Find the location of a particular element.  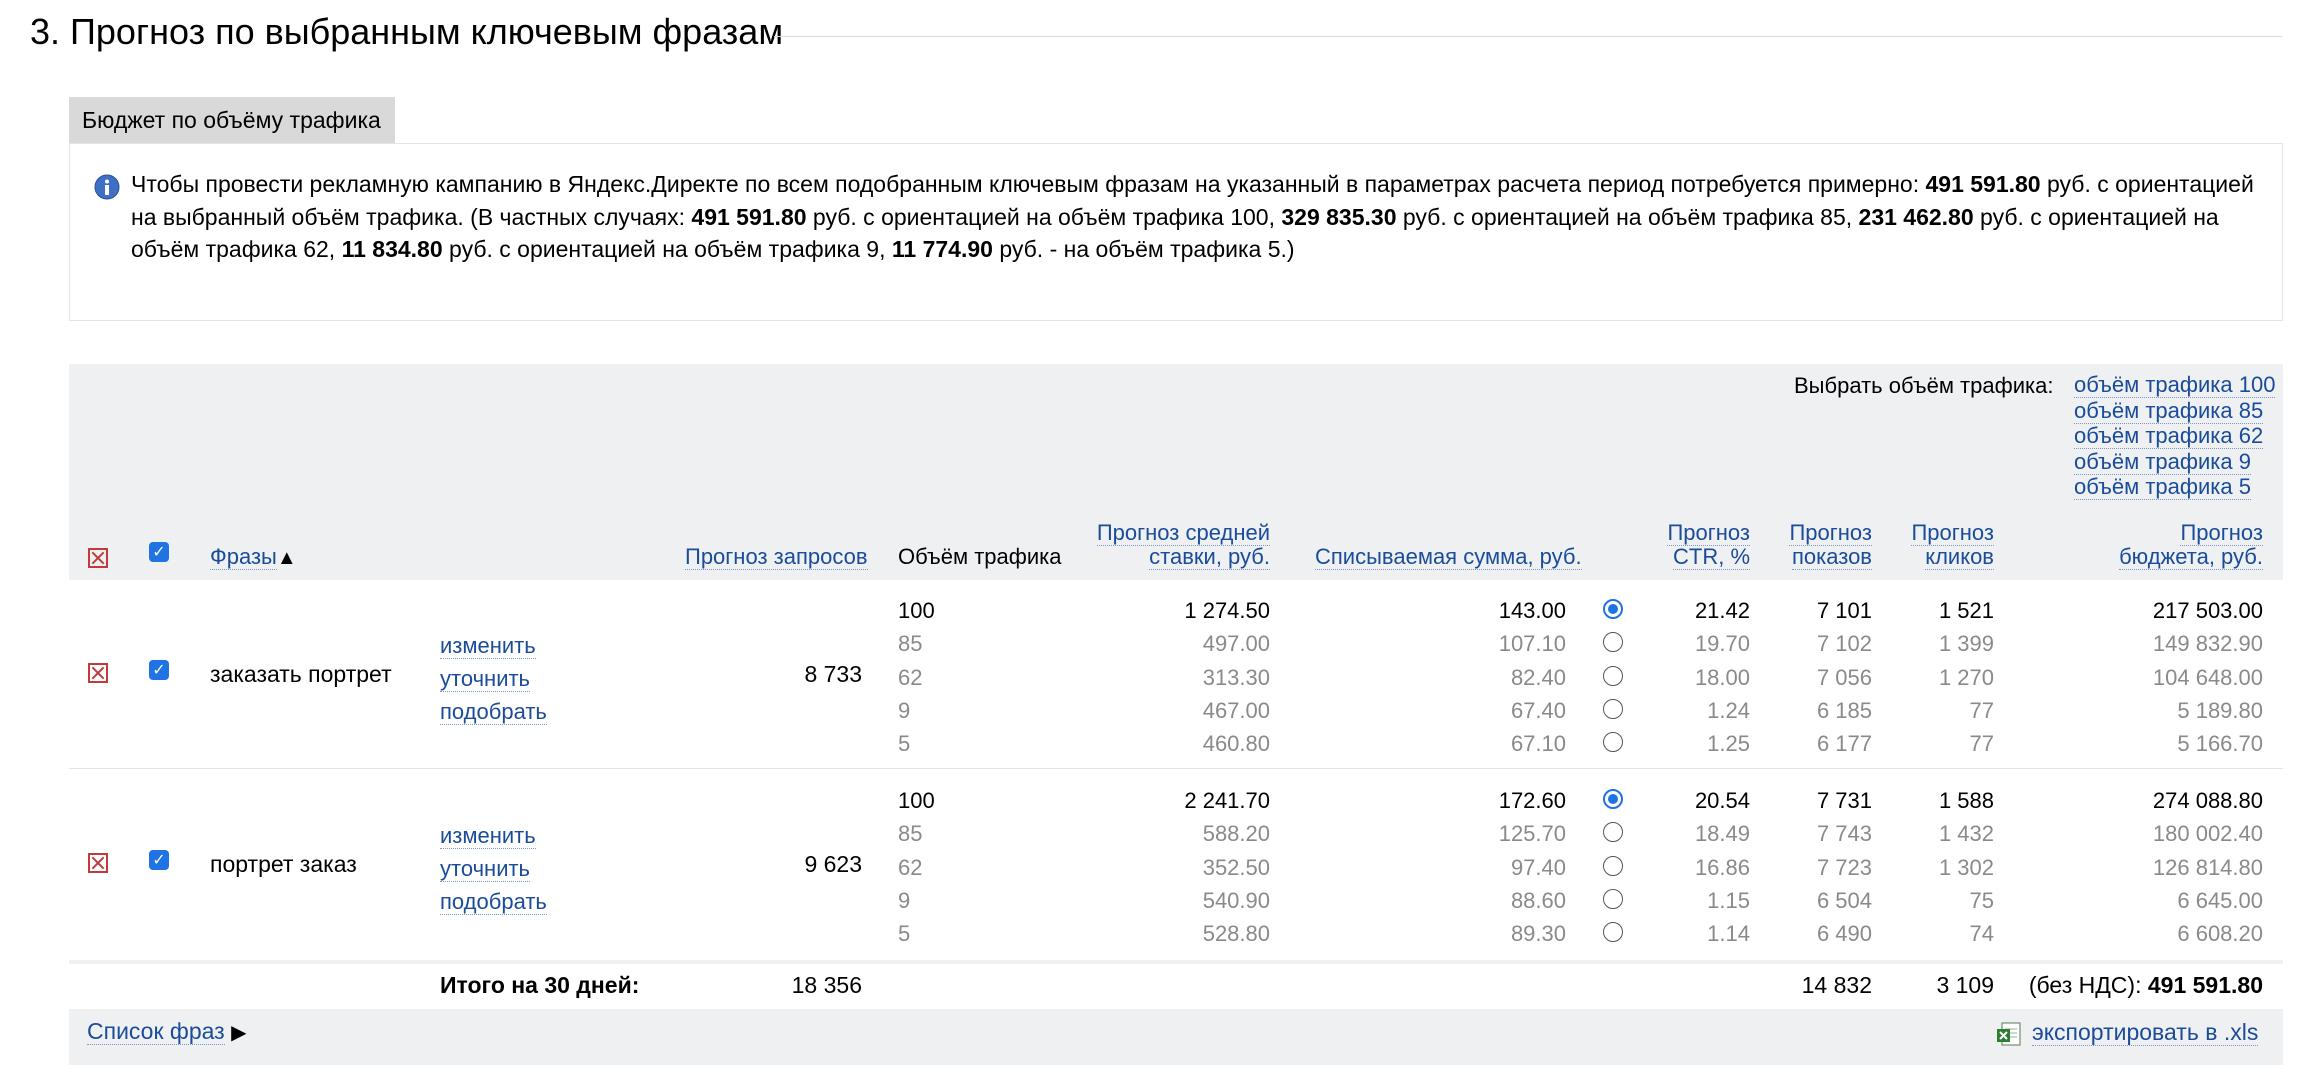

cell-shows: 7 743 is located at coordinates (1844, 834).